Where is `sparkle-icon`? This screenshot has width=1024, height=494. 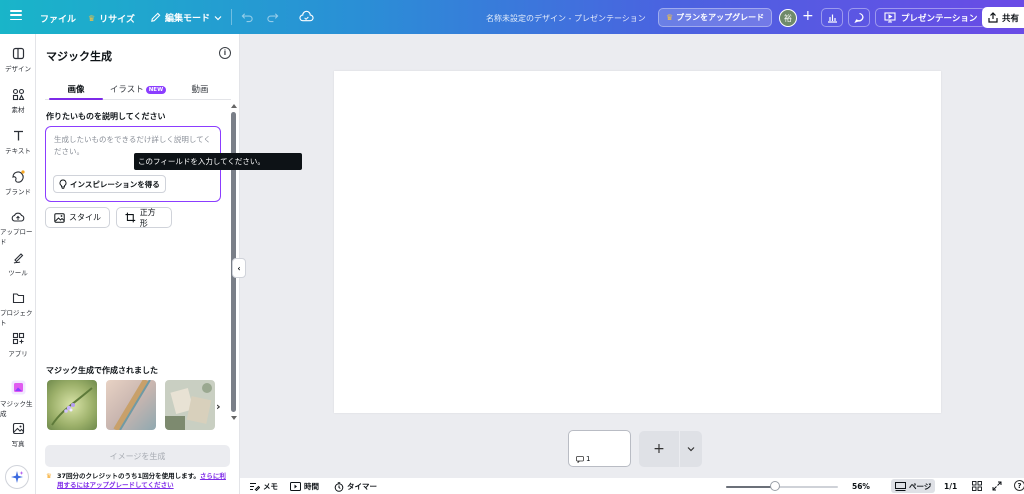
sparkle-icon is located at coordinates (17, 477).